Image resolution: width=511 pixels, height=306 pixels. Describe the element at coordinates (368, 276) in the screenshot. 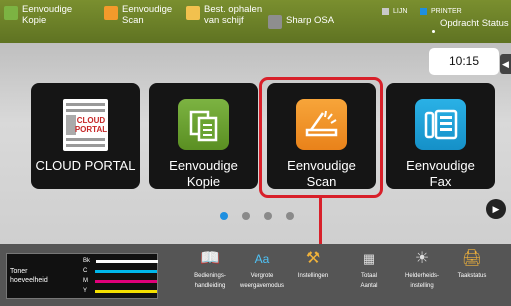

I see `counter-label: Totaal` at that location.